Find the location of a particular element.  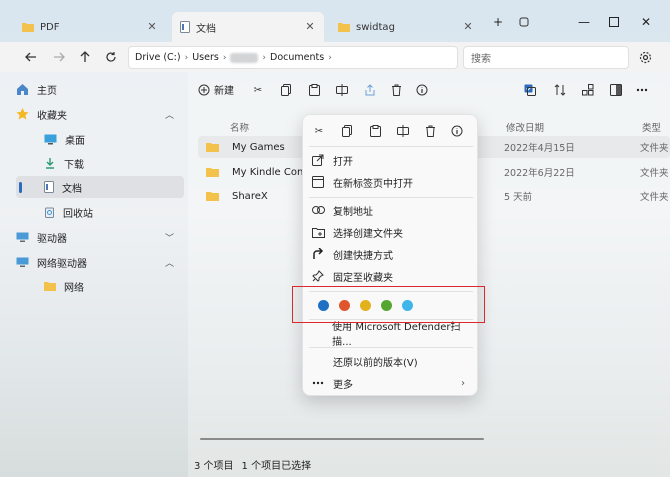

search-input: 搜索 is located at coordinates (546, 57).